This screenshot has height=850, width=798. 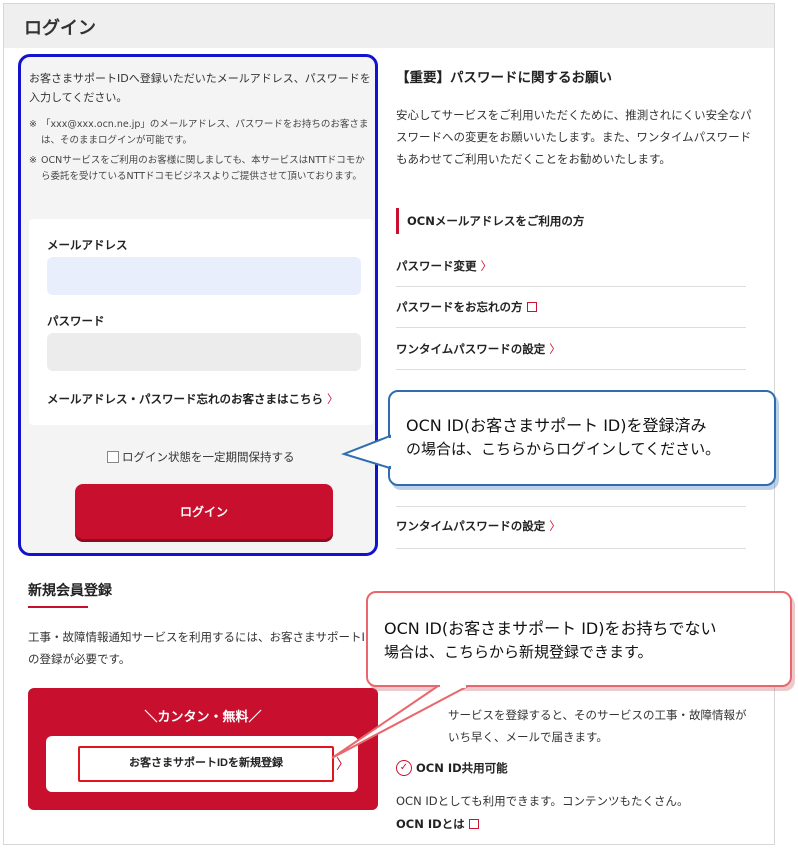 I want to click on signup-button: お客さまサポートIDを新規登録 〉, so click(x=202, y=764).